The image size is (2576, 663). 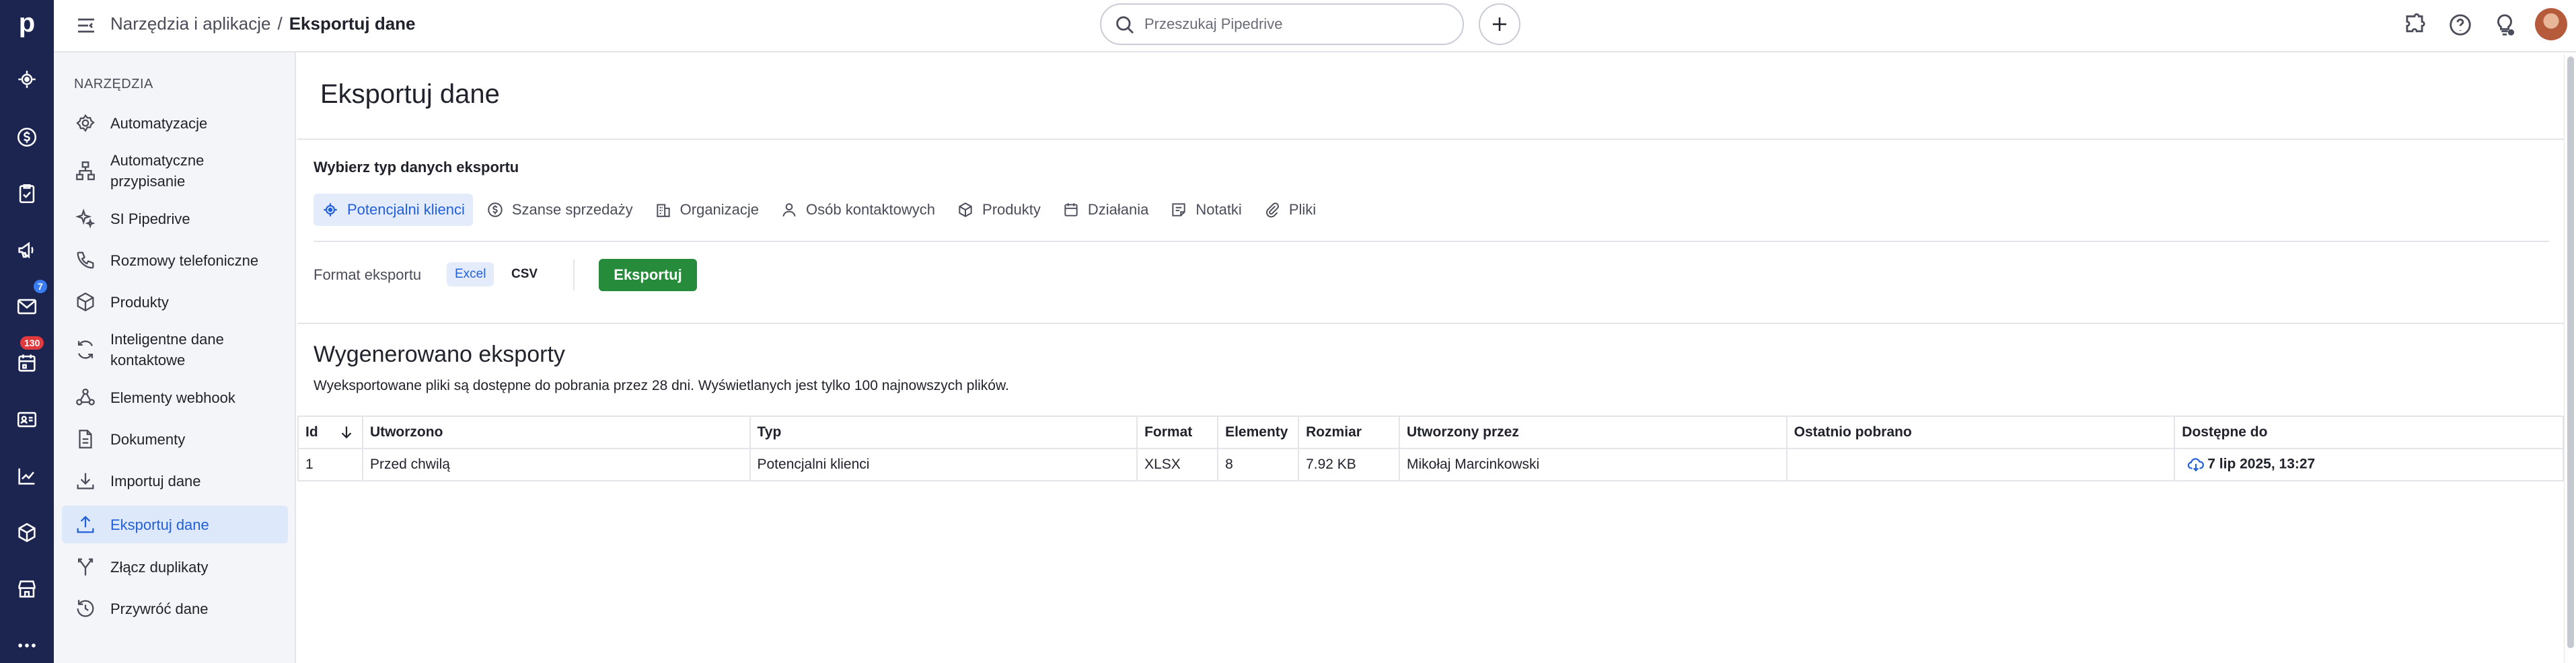 I want to click on top-bar: Narzędzia i aplikacje / Eksportuj dane, so click(x=1315, y=26).